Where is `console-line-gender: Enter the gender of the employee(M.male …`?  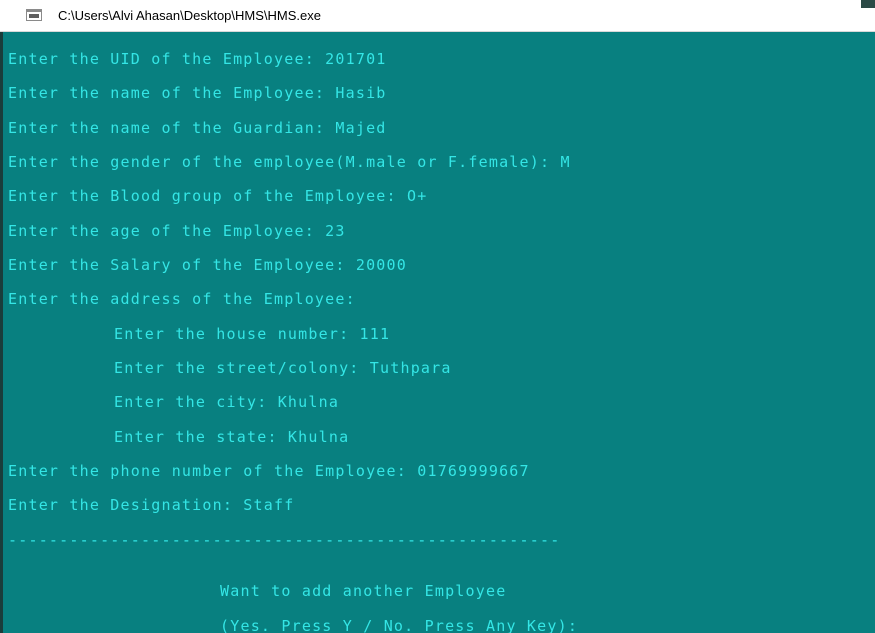
console-line-gender: Enter the gender of the employee(M.male … is located at coordinates (289, 162).